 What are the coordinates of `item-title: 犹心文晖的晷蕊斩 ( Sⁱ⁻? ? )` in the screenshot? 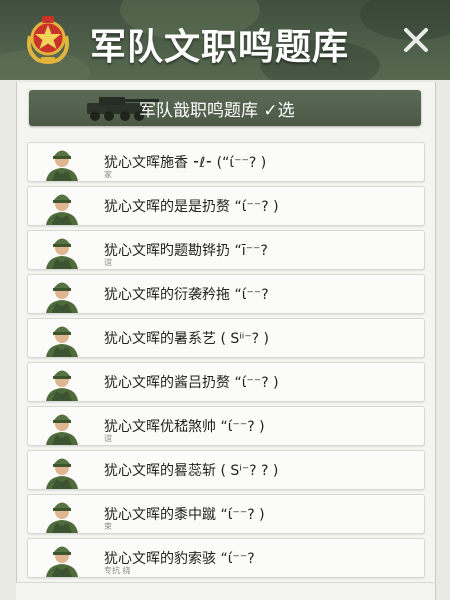 It's located at (191, 471).